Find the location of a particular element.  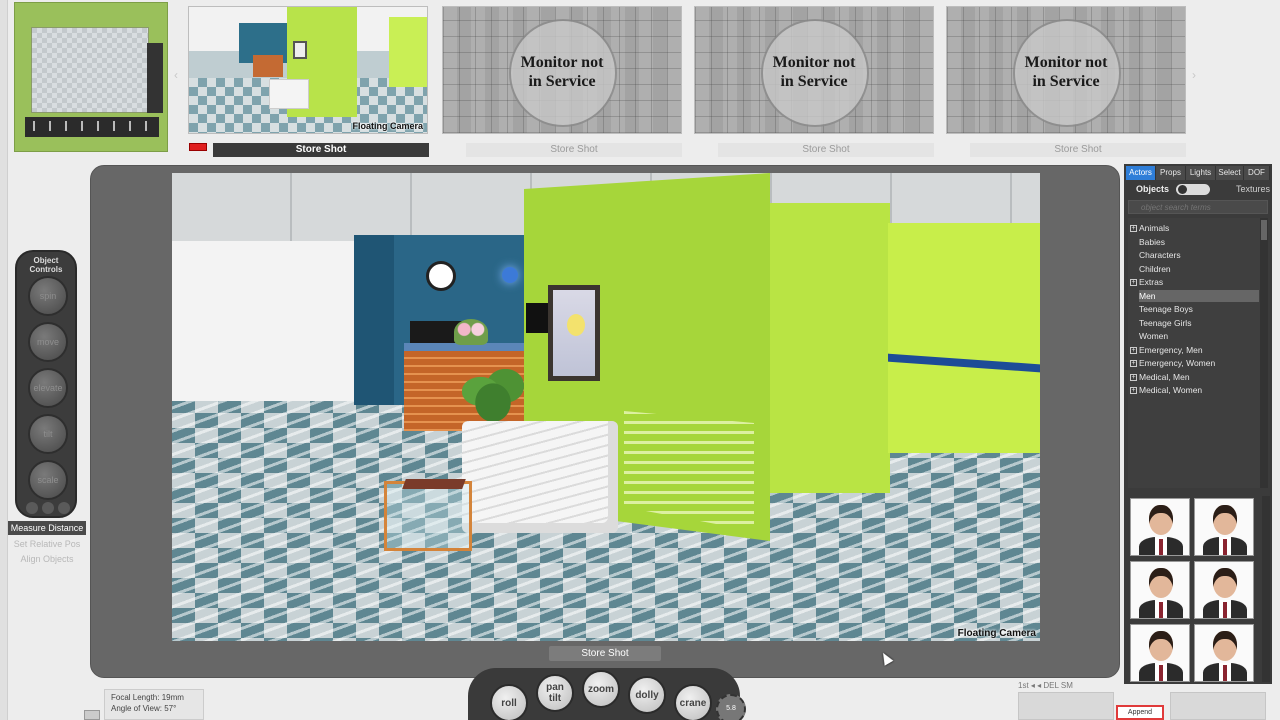

picture-flower is located at coordinates (576, 325).